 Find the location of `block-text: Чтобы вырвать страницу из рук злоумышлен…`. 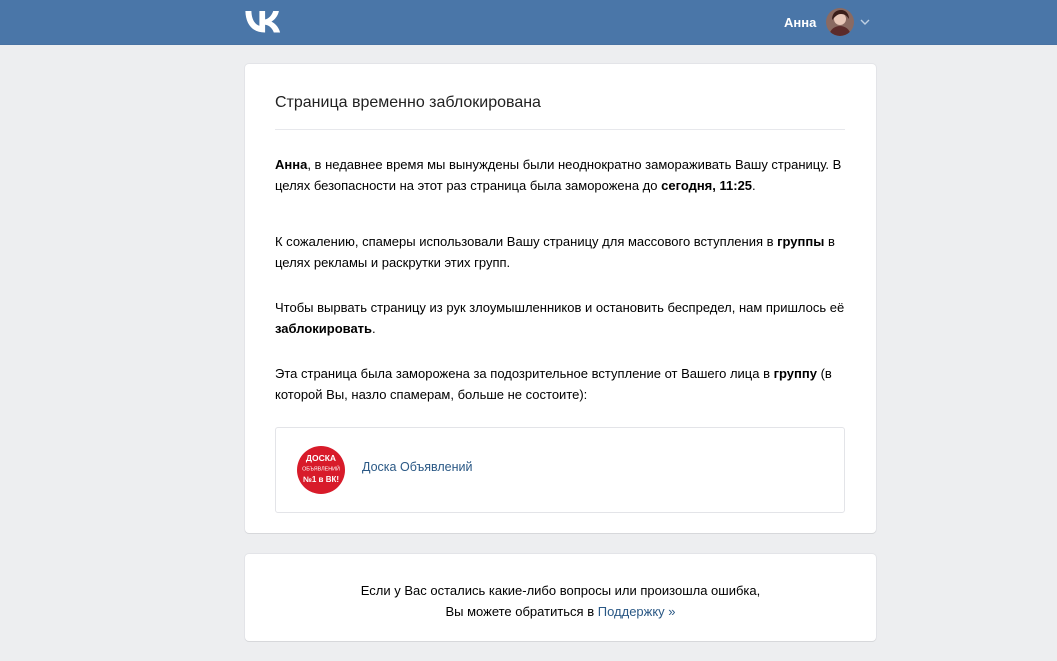

block-text: Чтобы вырвать страницу из рук злоумышлен… is located at coordinates (560, 307).